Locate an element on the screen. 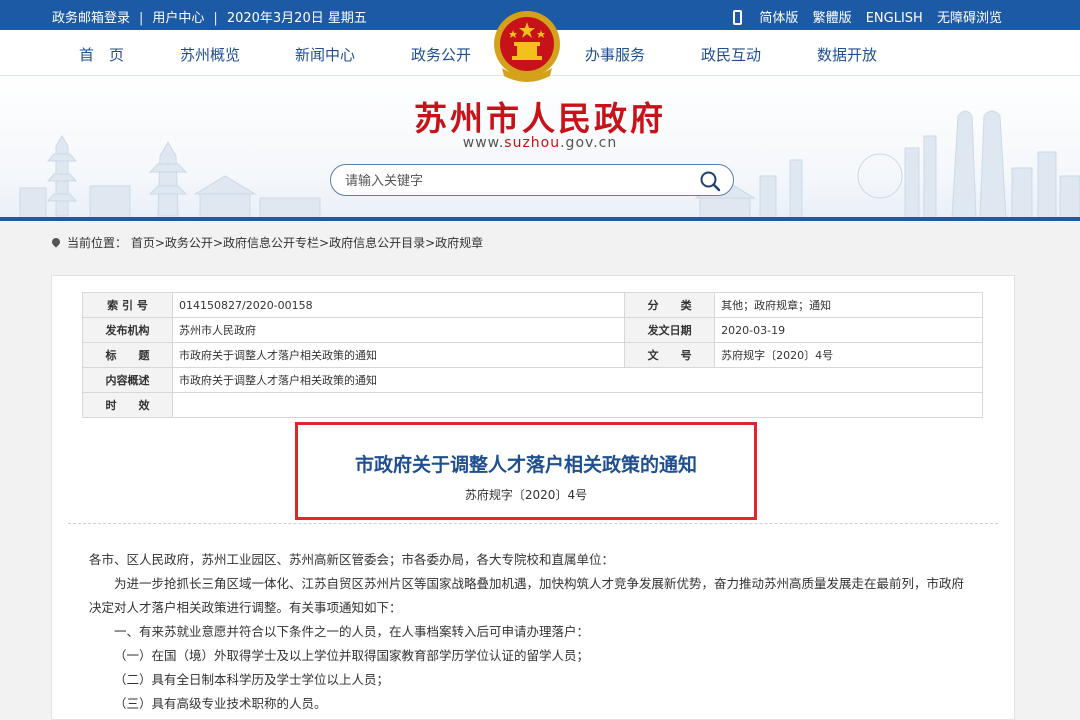 This screenshot has height=720, width=1080. summary-label: 内容概述 is located at coordinates (127, 380).